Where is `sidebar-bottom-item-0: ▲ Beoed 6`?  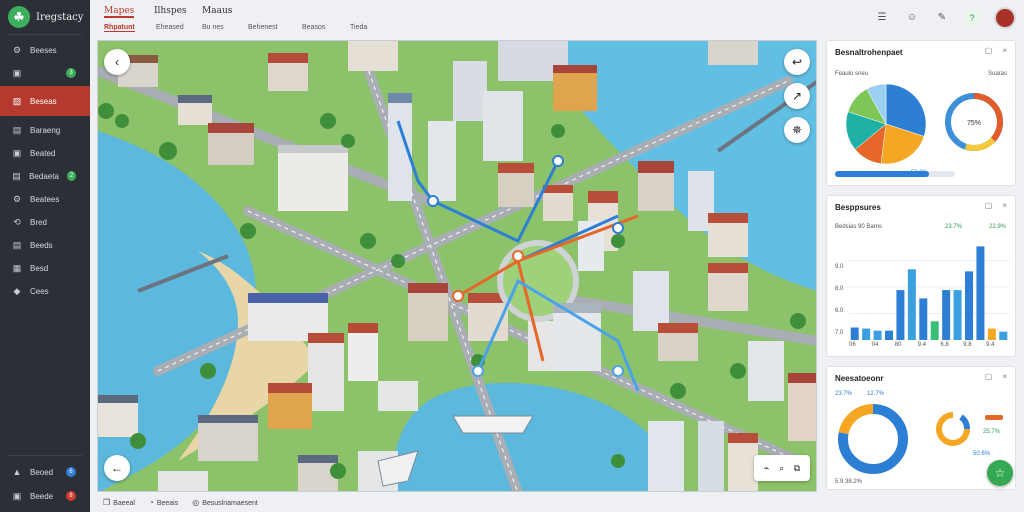
sidebar-bottom-item-0: ▲ Beoed 6 is located at coordinates (45, 472).